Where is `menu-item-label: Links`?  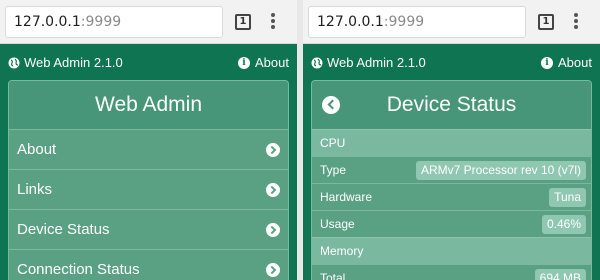 menu-item-label: Links is located at coordinates (35, 189).